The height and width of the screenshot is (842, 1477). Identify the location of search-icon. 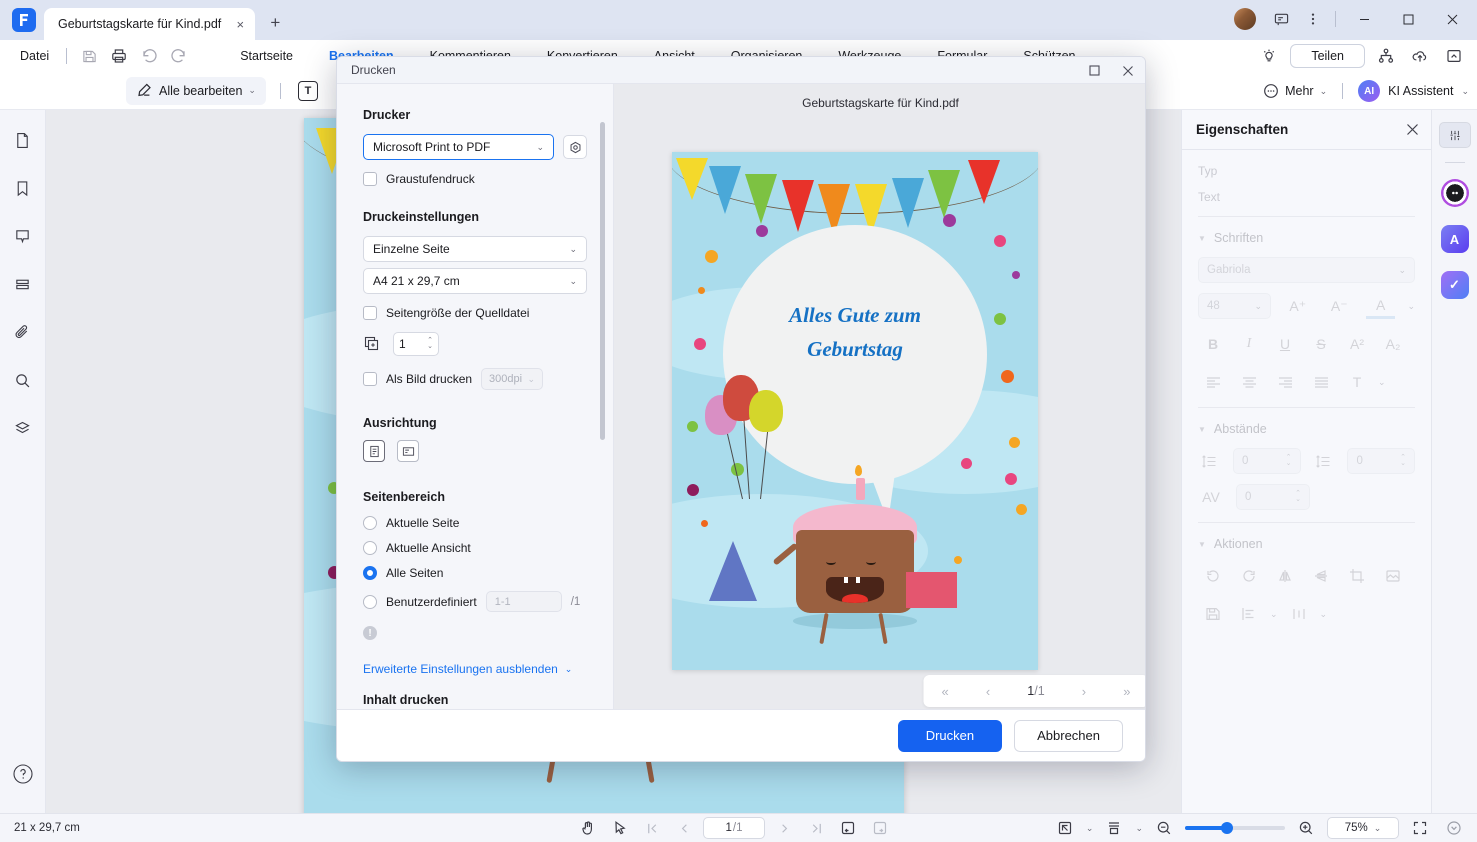
(23, 380).